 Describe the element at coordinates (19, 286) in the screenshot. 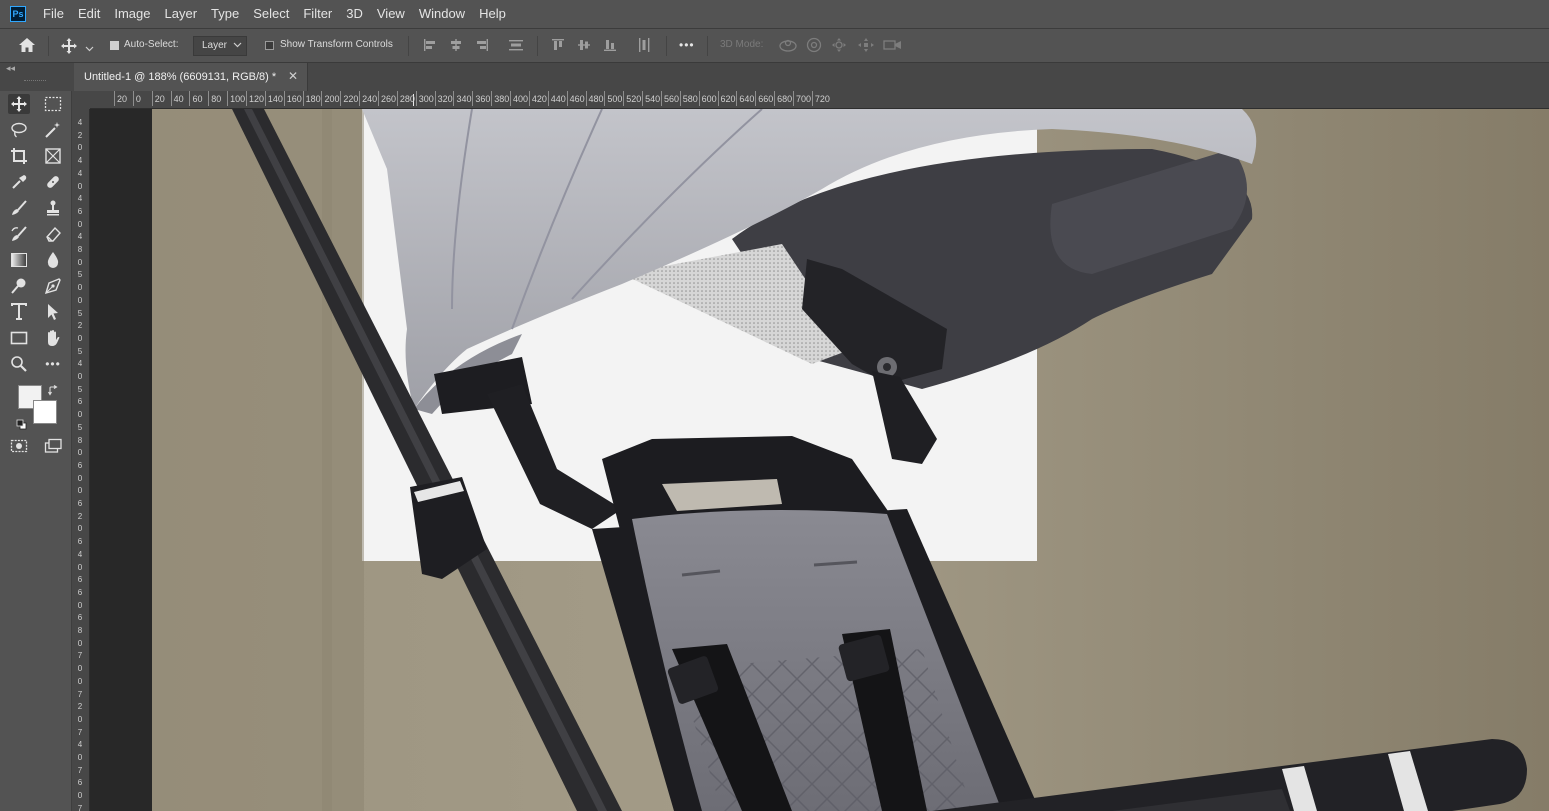

I see `dodge-icon` at that location.